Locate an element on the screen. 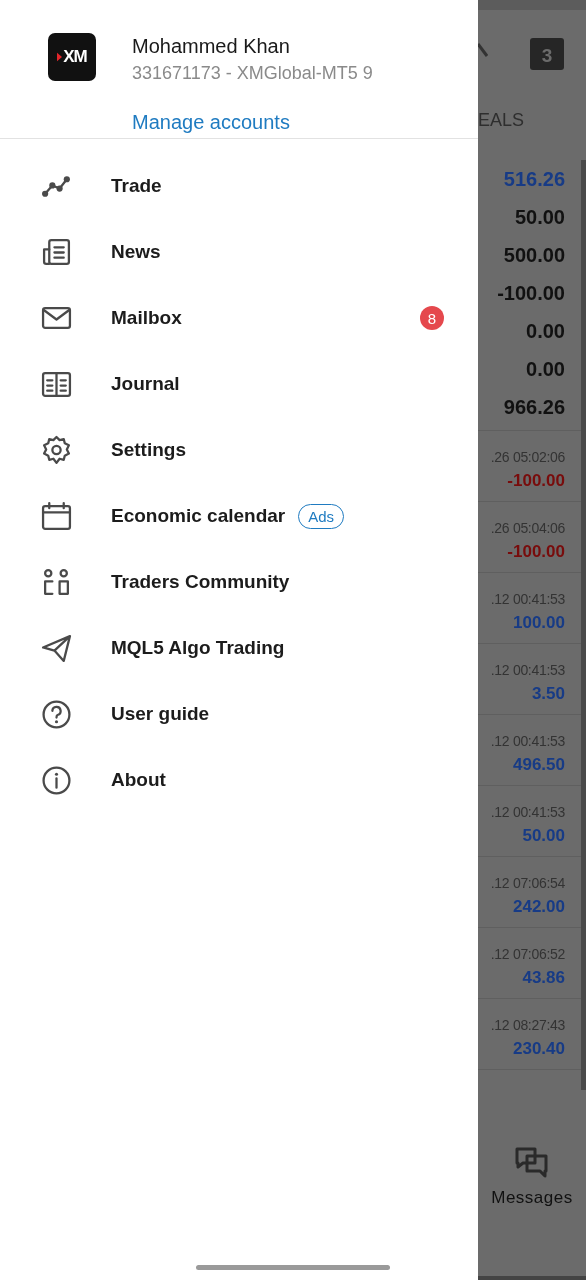 The height and width of the screenshot is (1280, 586). menu-item: News is located at coordinates (239, 252).